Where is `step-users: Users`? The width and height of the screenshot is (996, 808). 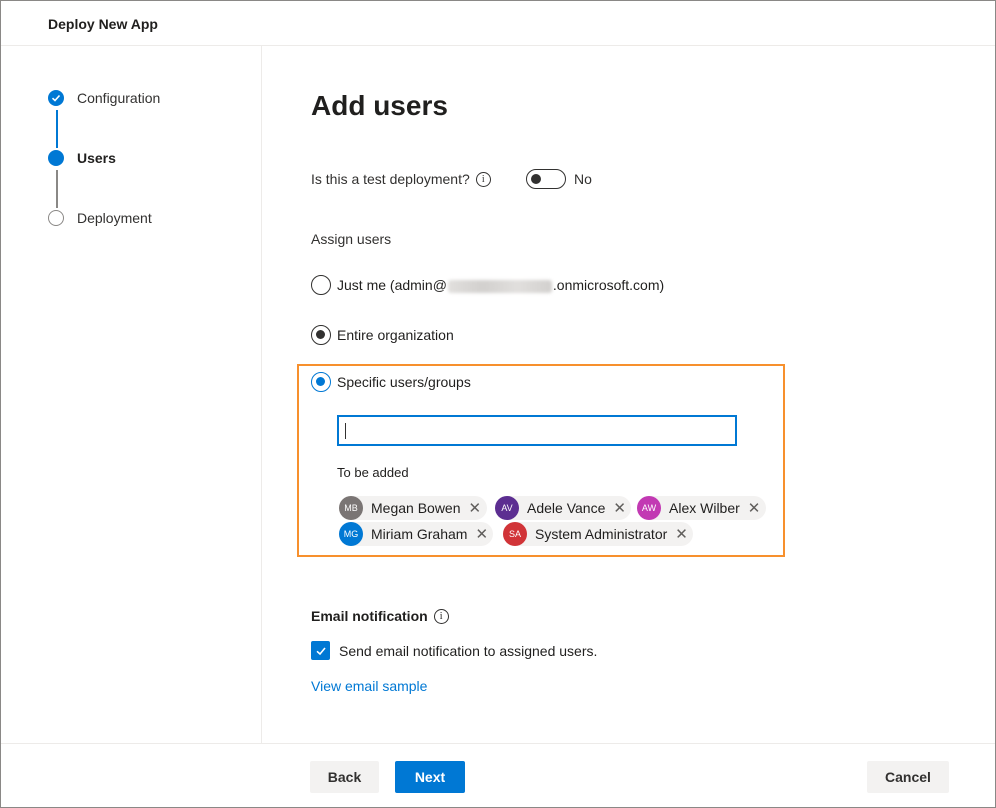 step-users: Users is located at coordinates (82, 158).